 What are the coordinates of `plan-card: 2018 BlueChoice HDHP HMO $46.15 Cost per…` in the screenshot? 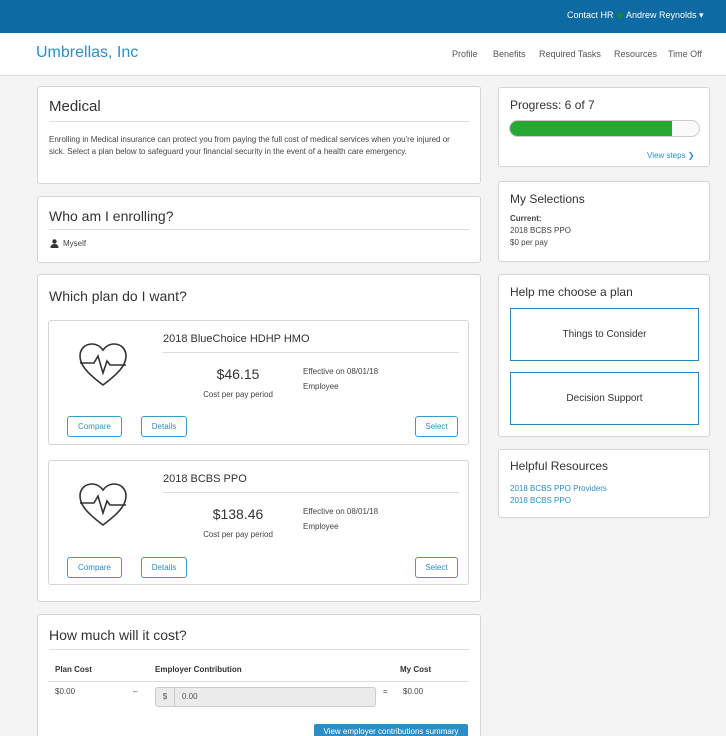 It's located at (258, 382).